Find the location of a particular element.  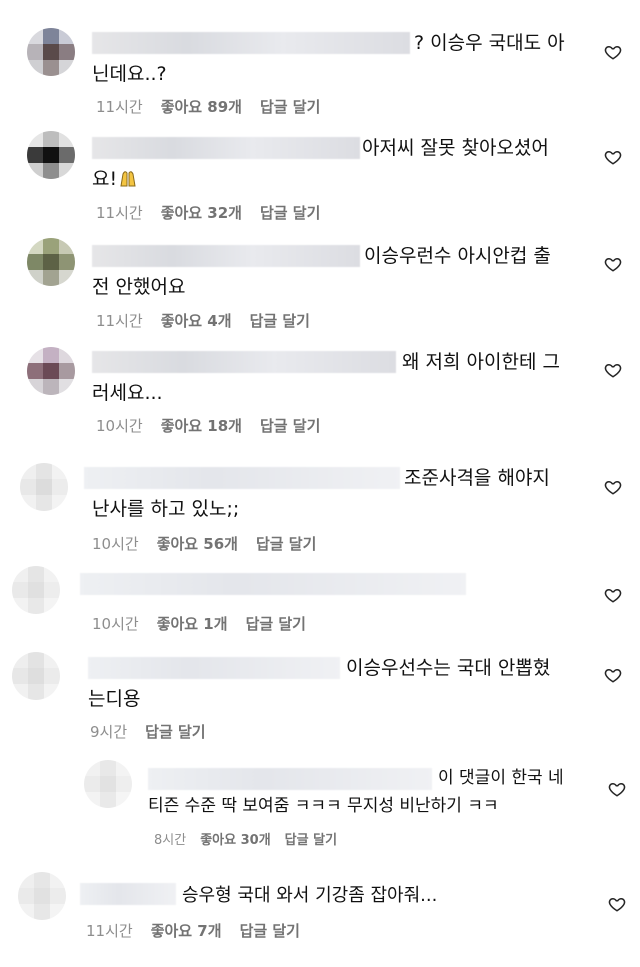

comment-meta: 11시간 좋아요 4개 답글 달기 is located at coordinates (203, 320).